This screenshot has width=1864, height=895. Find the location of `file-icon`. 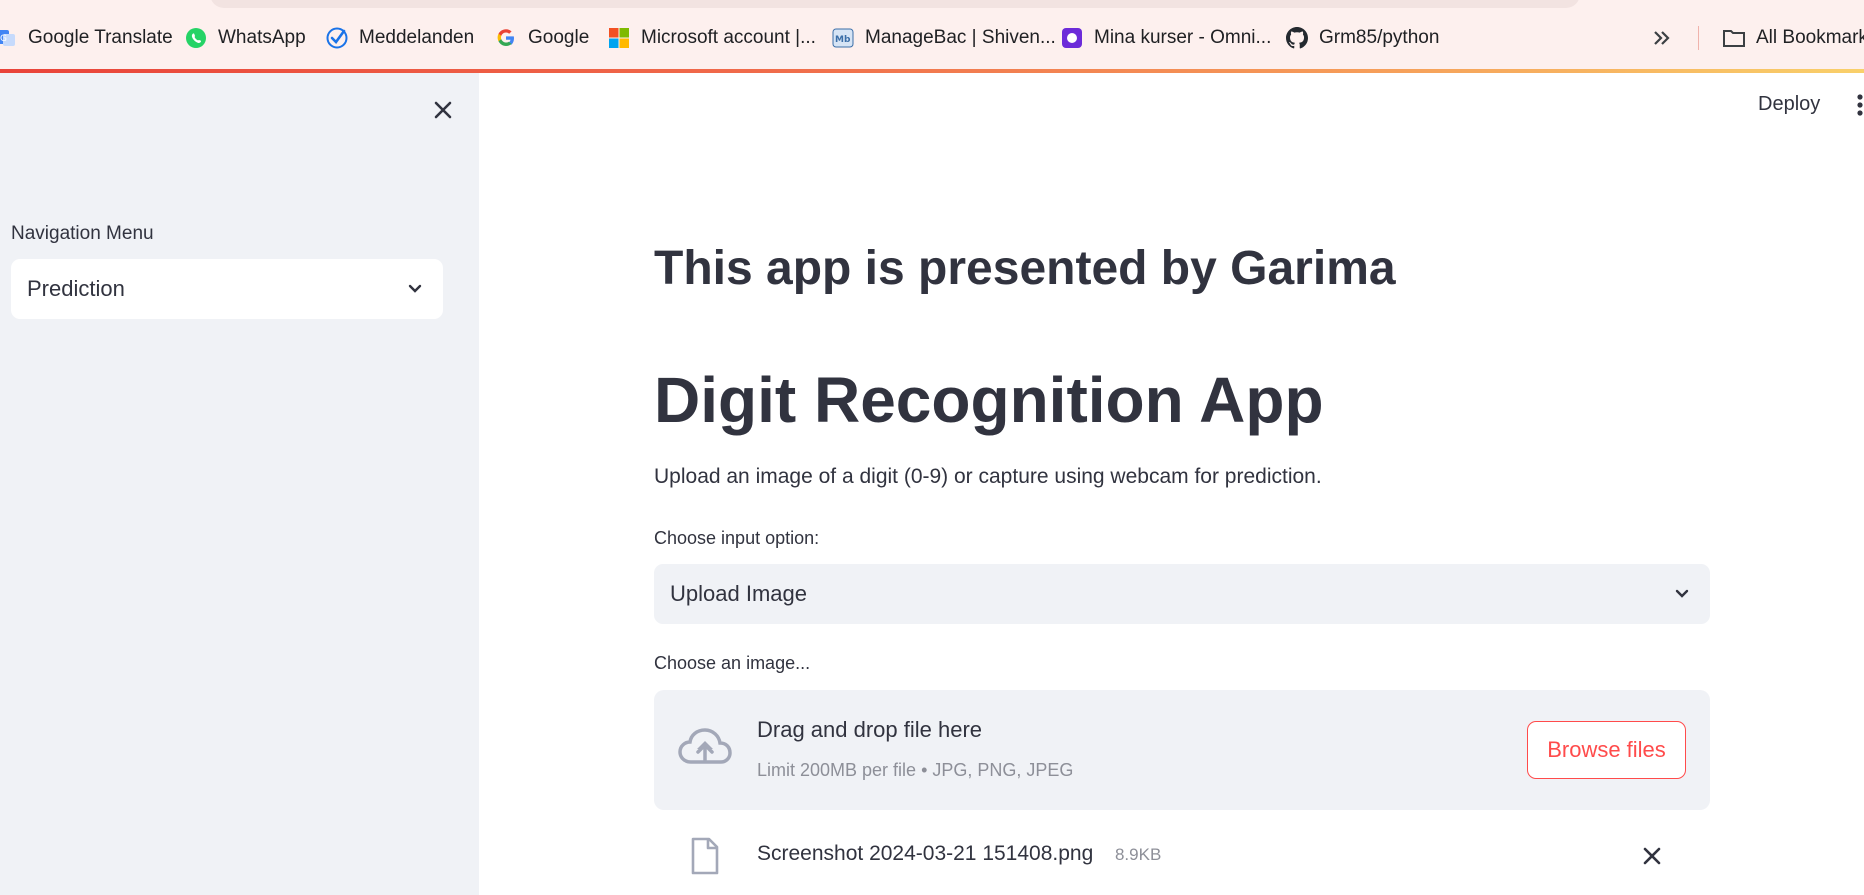

file-icon is located at coordinates (705, 856).